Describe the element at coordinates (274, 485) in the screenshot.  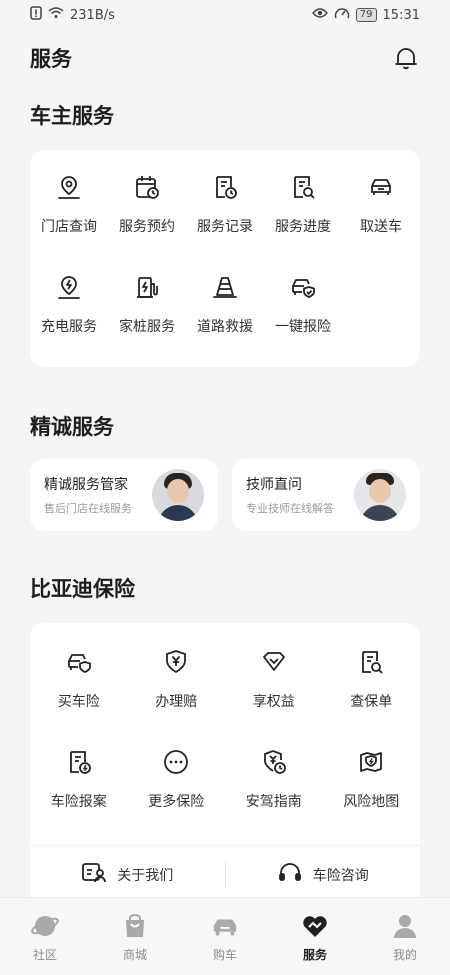
I see `card-title: 技师直问` at that location.